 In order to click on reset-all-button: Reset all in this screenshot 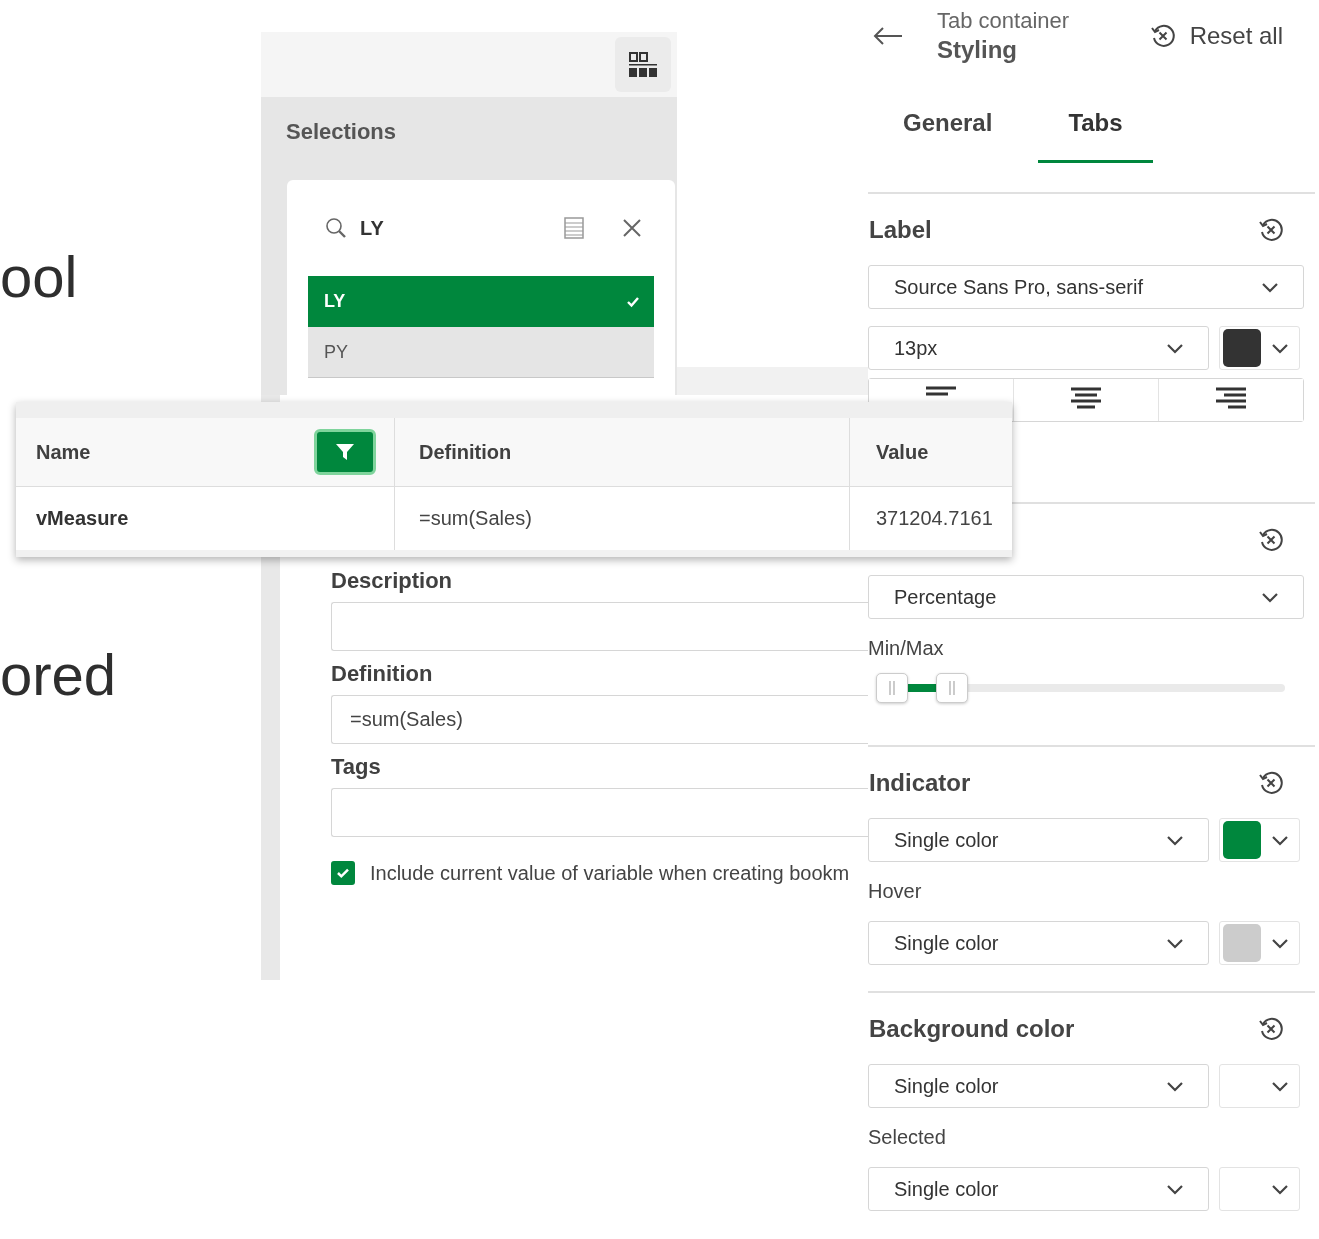, I will do `click(1216, 36)`.